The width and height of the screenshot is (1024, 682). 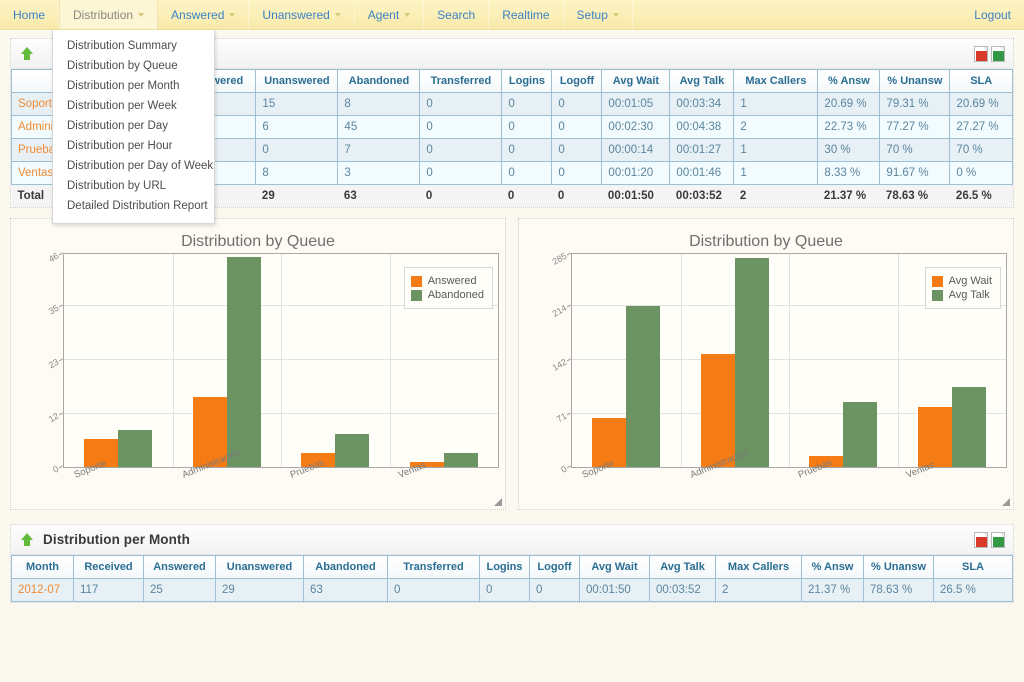 I want to click on menu-item-distribution-by-url: Distribution by URL, so click(x=133, y=186).